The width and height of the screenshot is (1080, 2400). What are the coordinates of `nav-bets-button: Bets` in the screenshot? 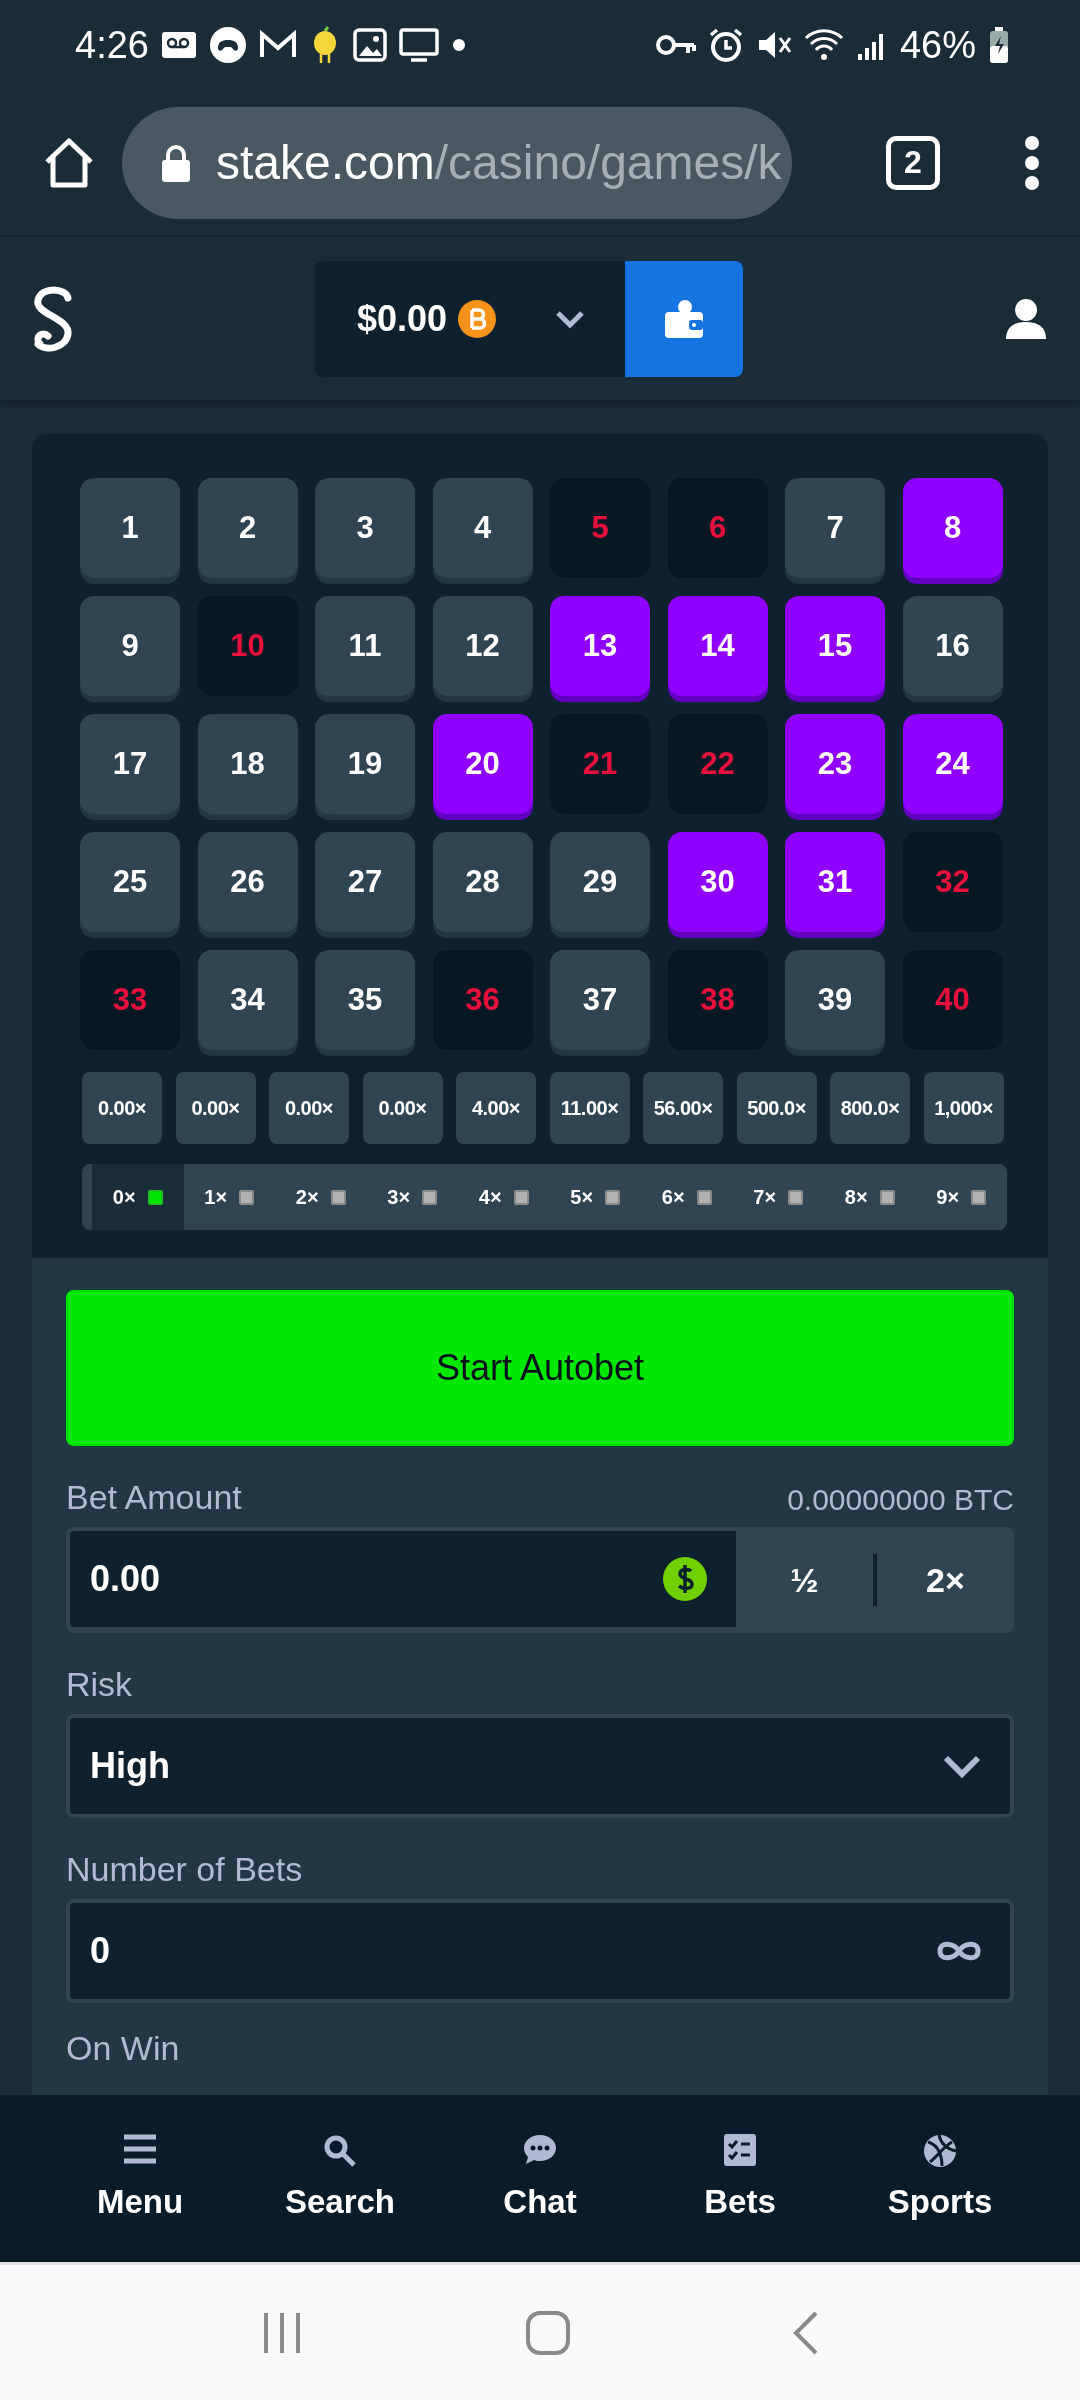 It's located at (740, 2158).